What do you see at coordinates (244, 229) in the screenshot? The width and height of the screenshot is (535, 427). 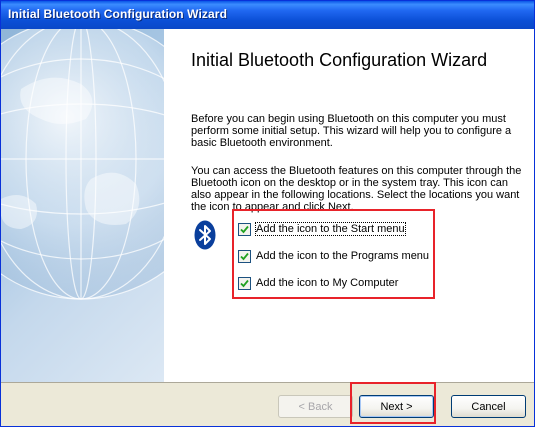 I see `start-menu-checkbox` at bounding box center [244, 229].